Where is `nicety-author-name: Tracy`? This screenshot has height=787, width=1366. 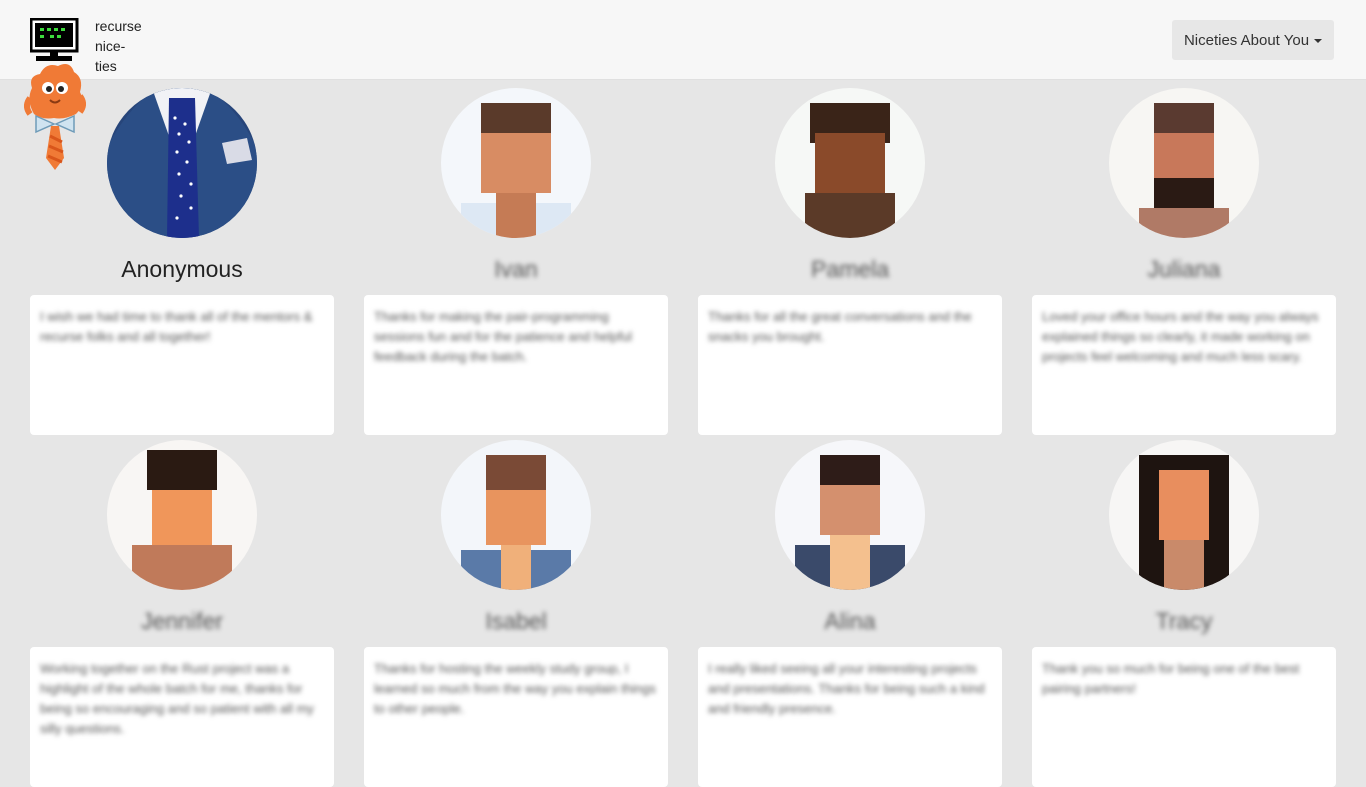
nicety-author-name: Tracy is located at coordinates (1184, 621).